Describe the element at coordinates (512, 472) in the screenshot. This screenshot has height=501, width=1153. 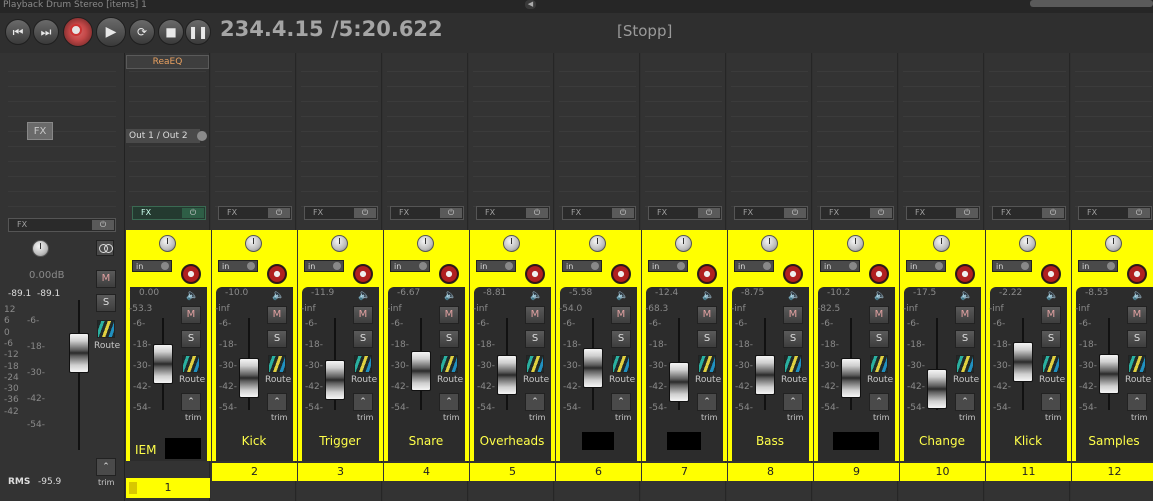
I see `track-number-bar: 5` at that location.